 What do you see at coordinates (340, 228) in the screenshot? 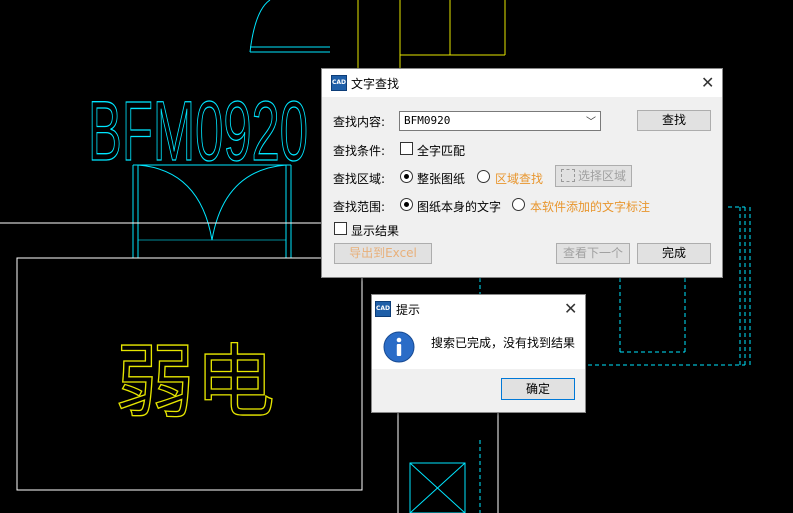
I see `show-results-checkbox` at bounding box center [340, 228].